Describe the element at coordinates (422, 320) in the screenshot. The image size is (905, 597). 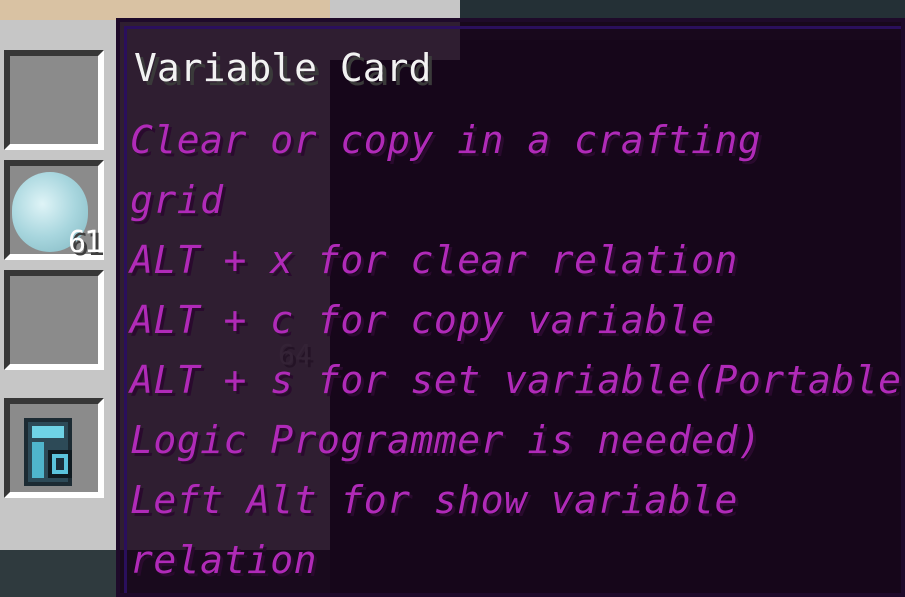
I see `tooltip-line: ALT + c for copy variable` at that location.